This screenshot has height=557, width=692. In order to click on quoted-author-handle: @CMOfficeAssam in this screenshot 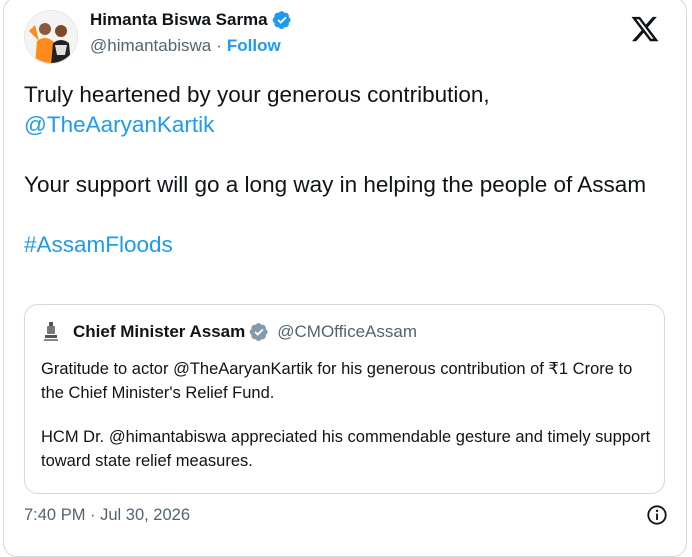, I will do `click(347, 332)`.